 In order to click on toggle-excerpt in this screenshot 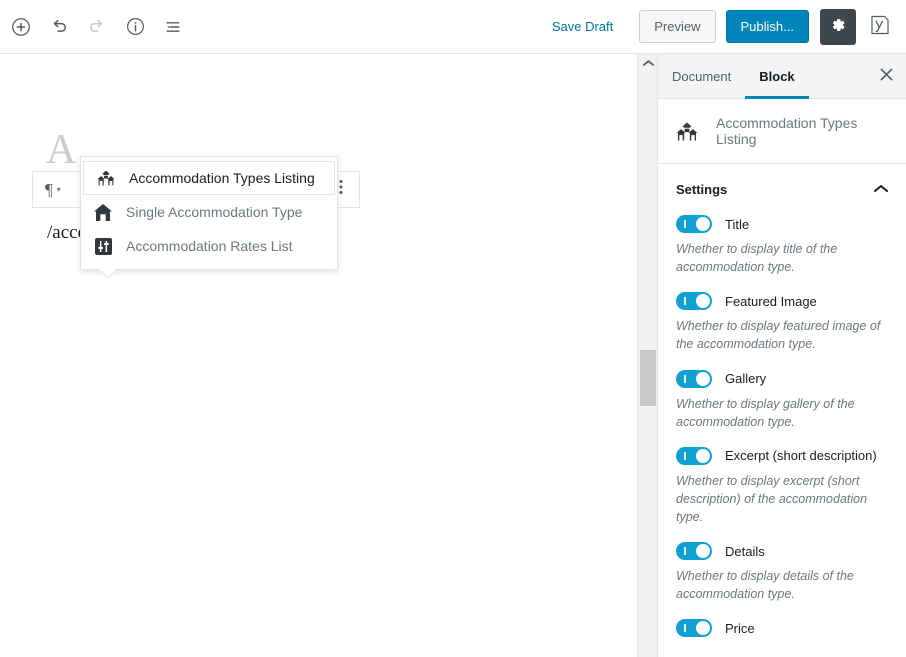, I will do `click(694, 455)`.